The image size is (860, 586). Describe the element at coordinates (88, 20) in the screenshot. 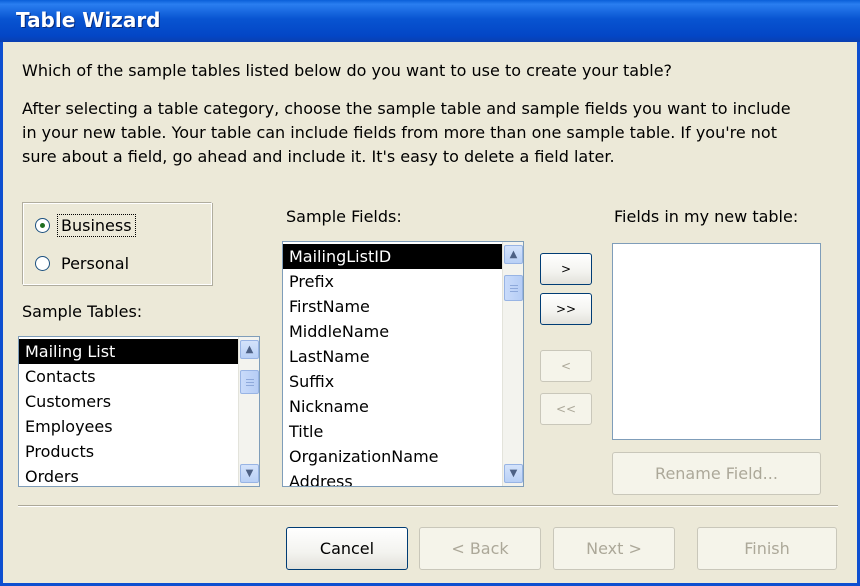

I see `window-title: Table Wizard` at that location.